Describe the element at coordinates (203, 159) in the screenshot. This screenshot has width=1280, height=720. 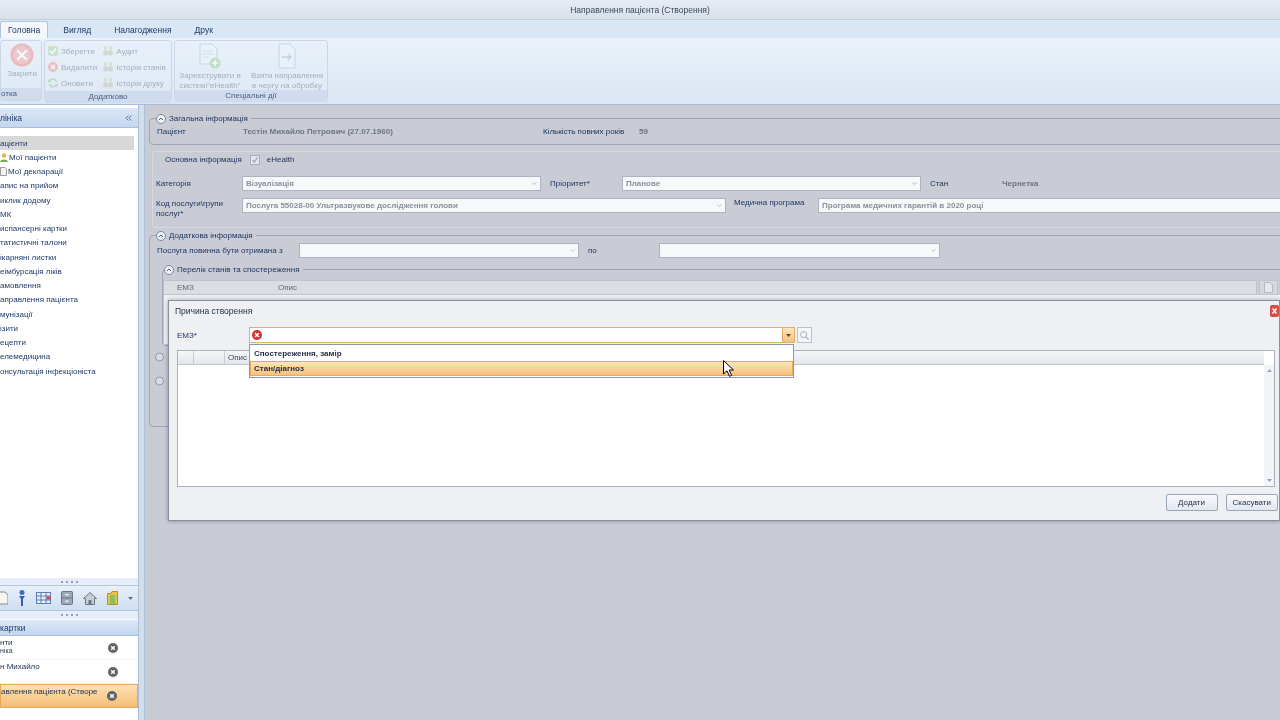
I see `section-title: Основна інформація` at that location.